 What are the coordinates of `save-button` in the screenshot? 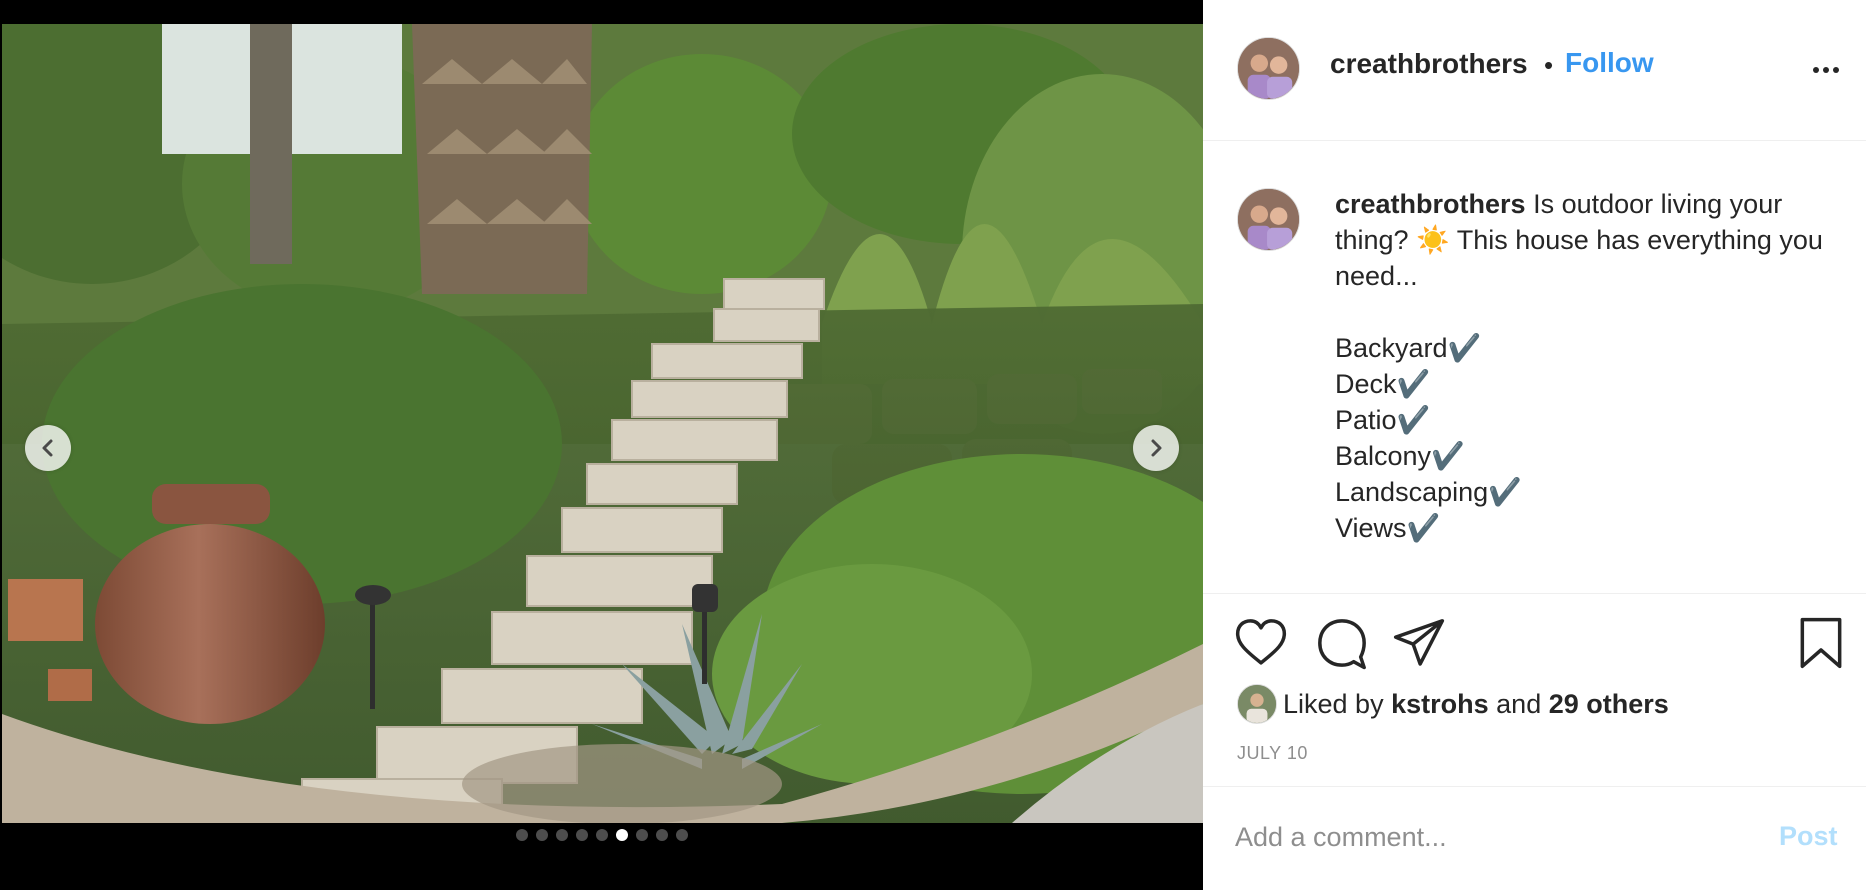 It's located at (1821, 643).